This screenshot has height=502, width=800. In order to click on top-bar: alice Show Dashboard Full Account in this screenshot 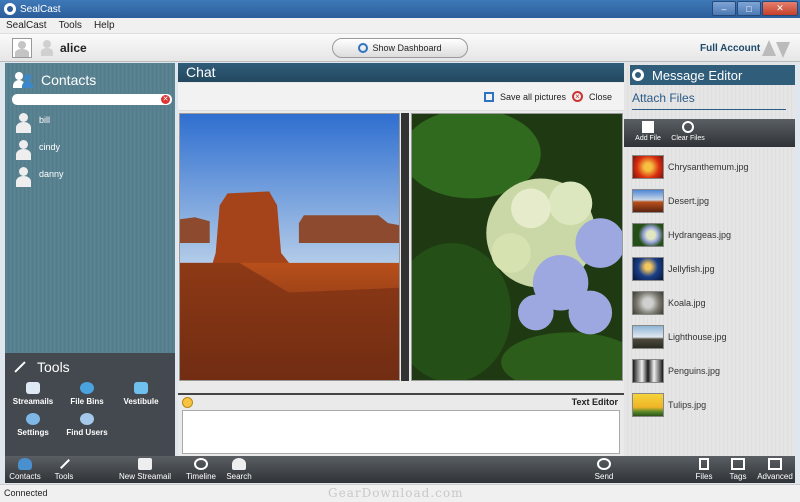, I will do `click(400, 48)`.